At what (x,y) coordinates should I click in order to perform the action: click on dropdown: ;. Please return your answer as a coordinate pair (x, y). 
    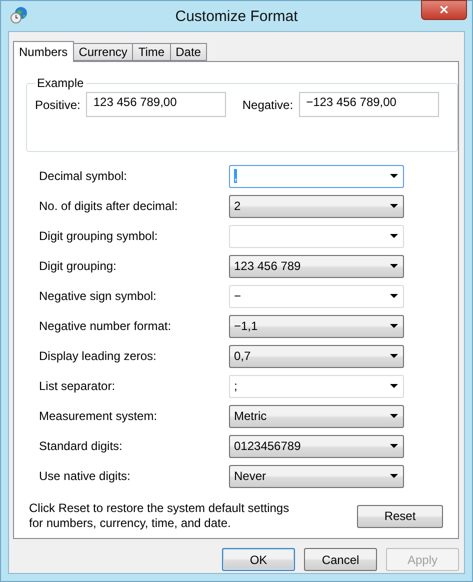
    Looking at the image, I should click on (316, 386).